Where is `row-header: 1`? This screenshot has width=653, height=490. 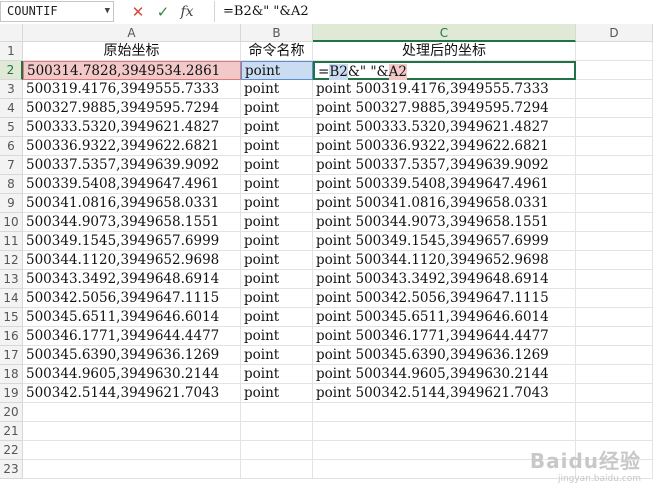
row-header: 1 is located at coordinates (11, 51).